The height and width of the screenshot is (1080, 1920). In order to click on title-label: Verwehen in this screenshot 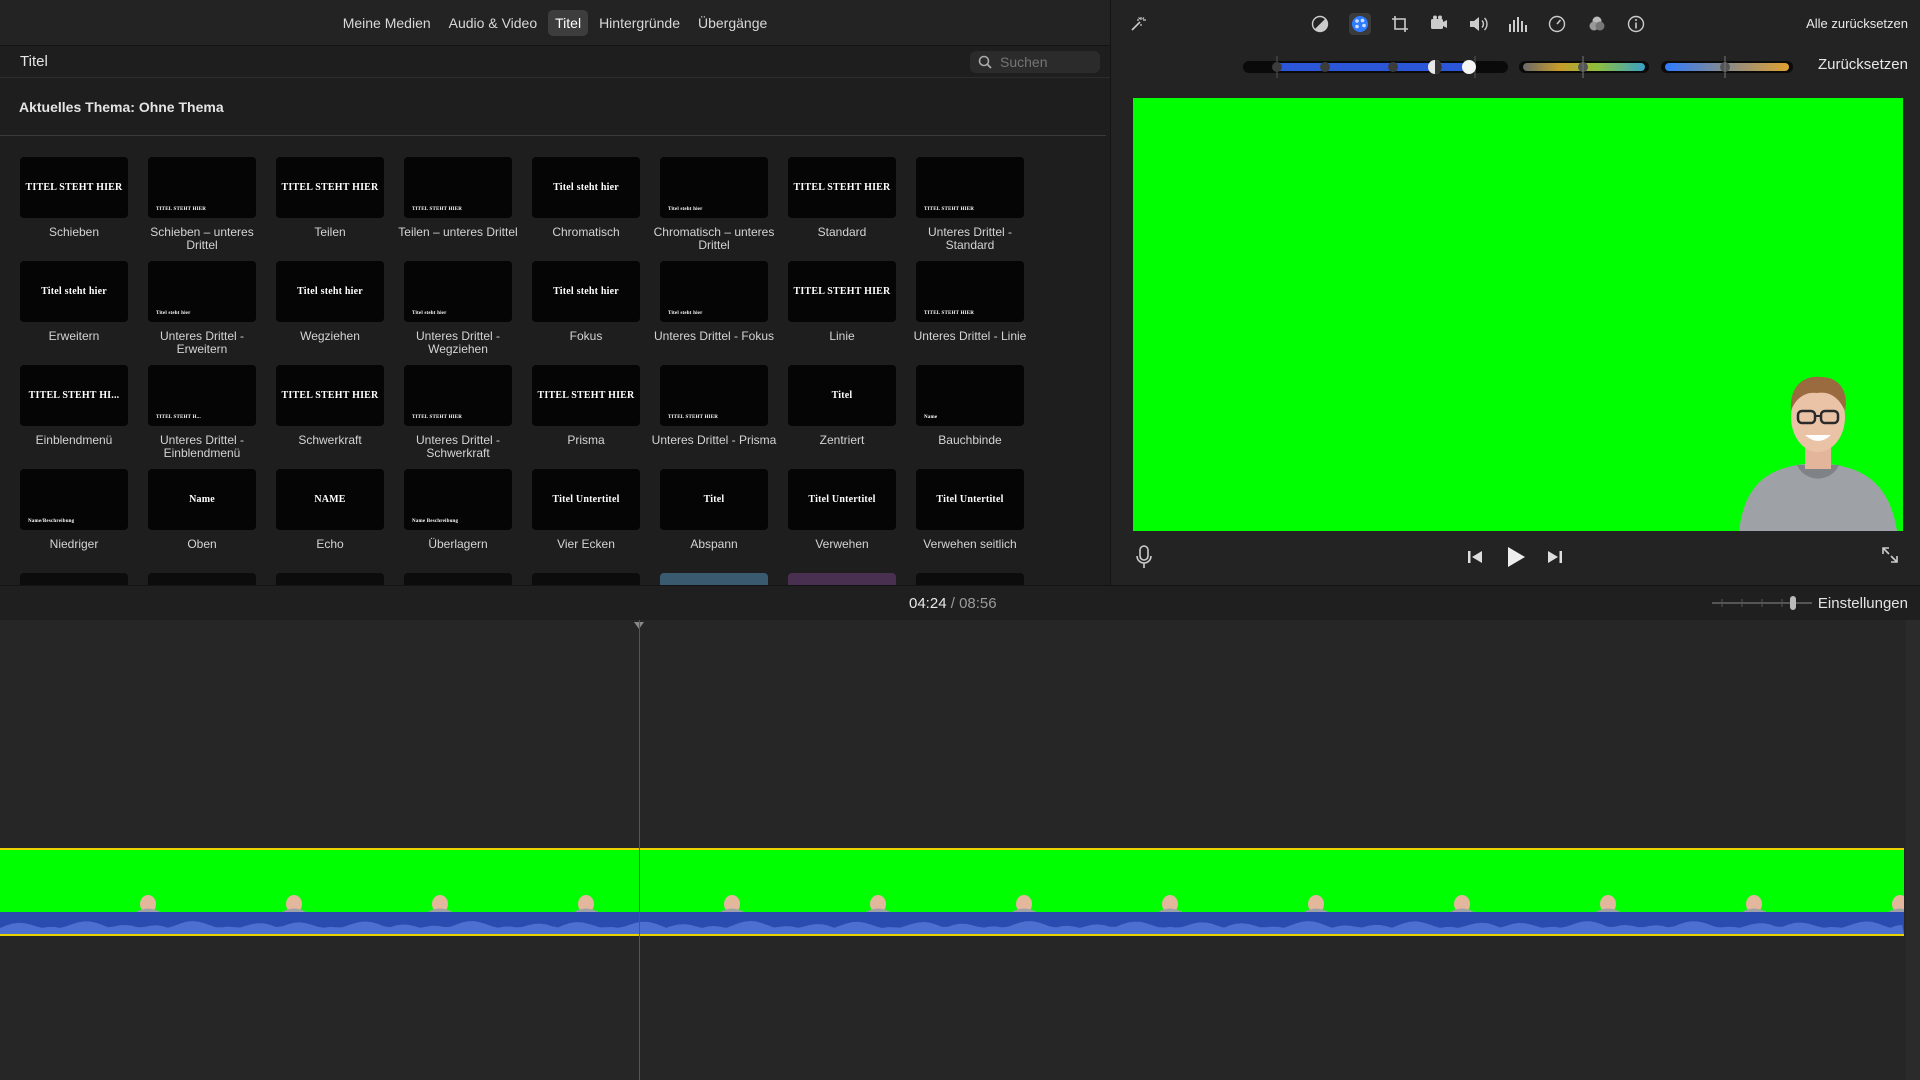, I will do `click(842, 544)`.